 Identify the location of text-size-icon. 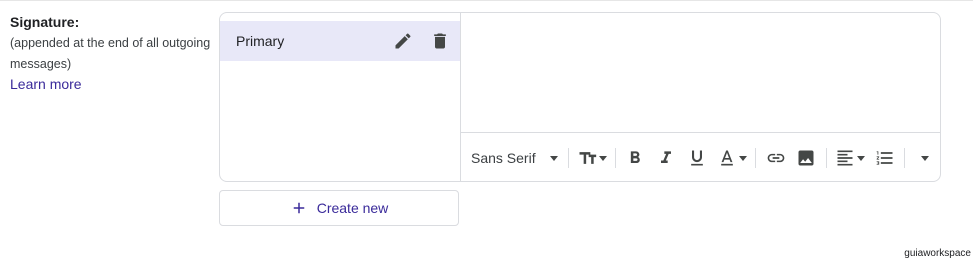
(587, 158).